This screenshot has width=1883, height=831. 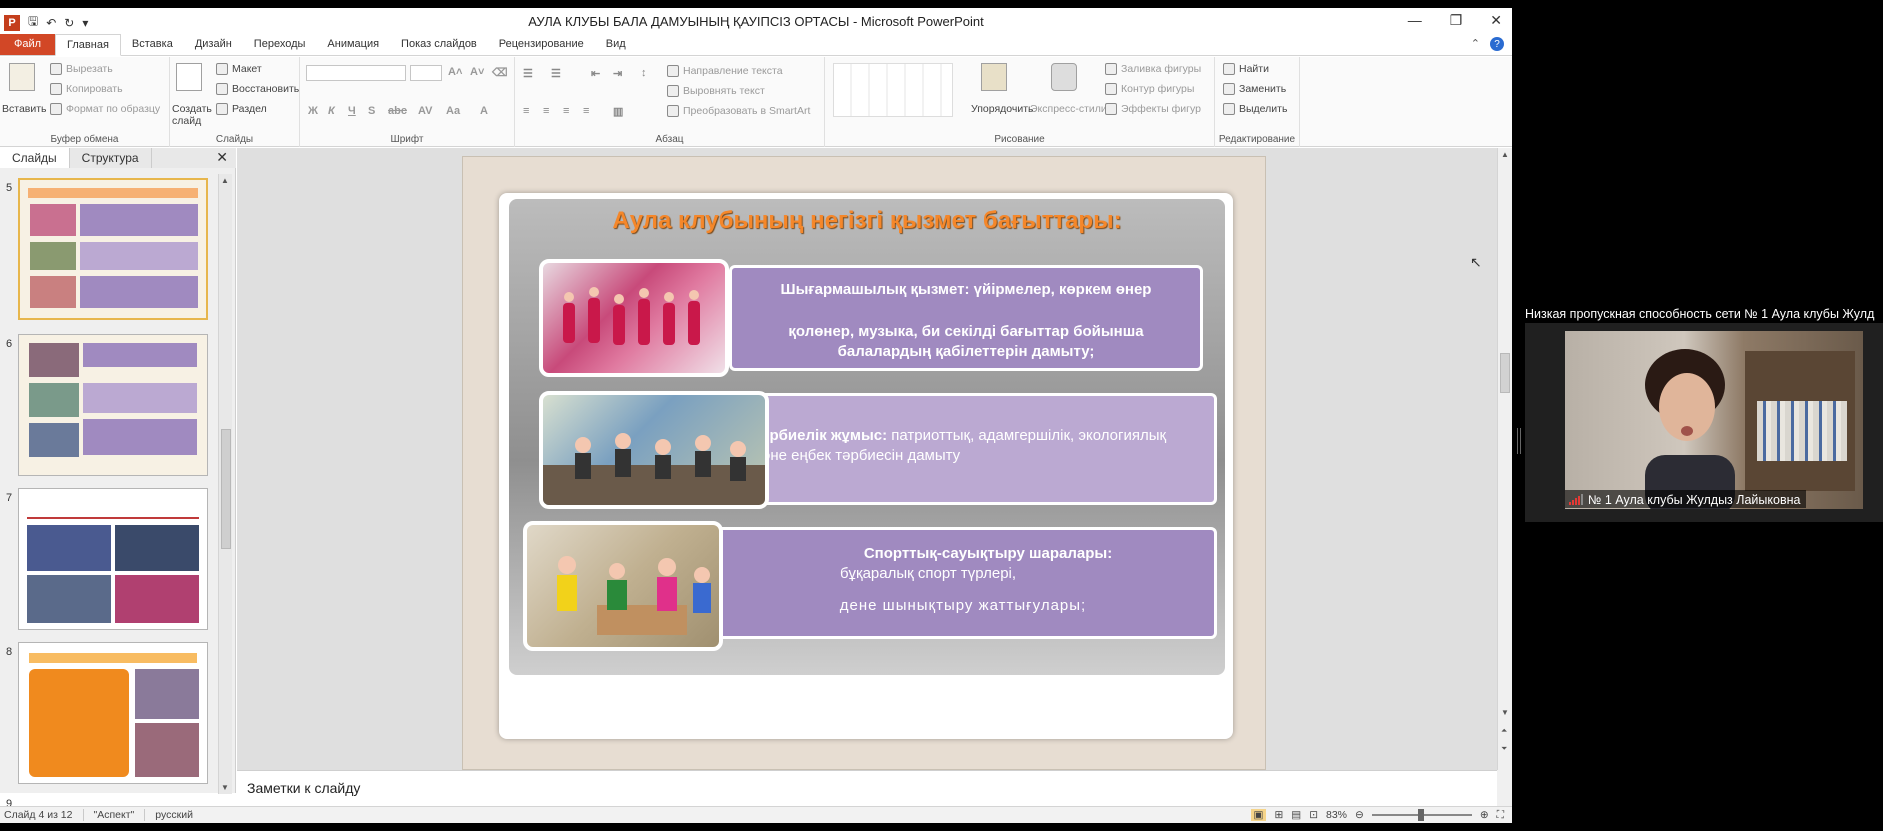 What do you see at coordinates (526, 111) in the screenshot?
I see `align-left-icon: ≡` at bounding box center [526, 111].